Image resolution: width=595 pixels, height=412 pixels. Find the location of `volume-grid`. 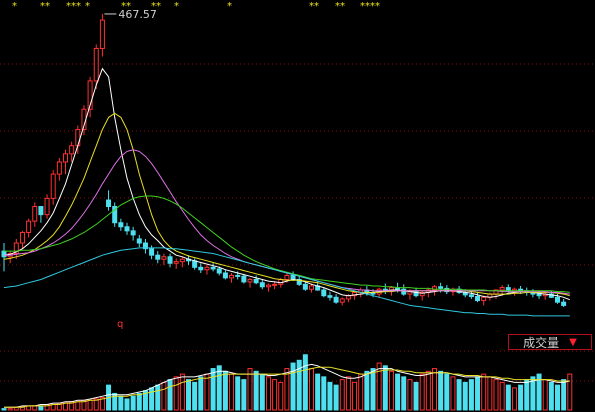

volume-grid is located at coordinates (297, 366).